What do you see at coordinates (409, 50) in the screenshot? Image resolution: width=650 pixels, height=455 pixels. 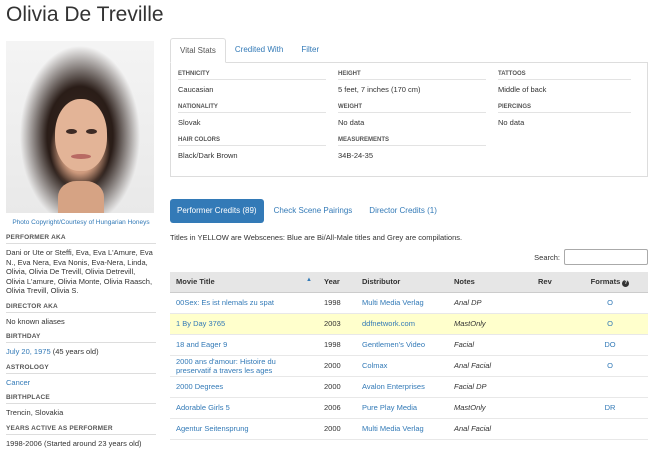 I see `stats-tabs: Vital Stats Credited With Filter` at bounding box center [409, 50].